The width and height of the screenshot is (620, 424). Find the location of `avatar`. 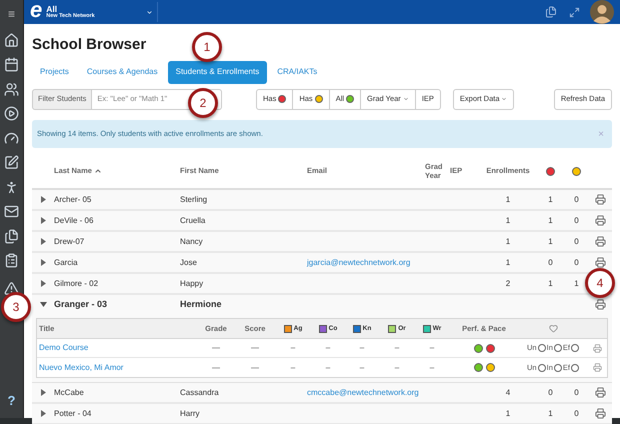

avatar is located at coordinates (602, 12).